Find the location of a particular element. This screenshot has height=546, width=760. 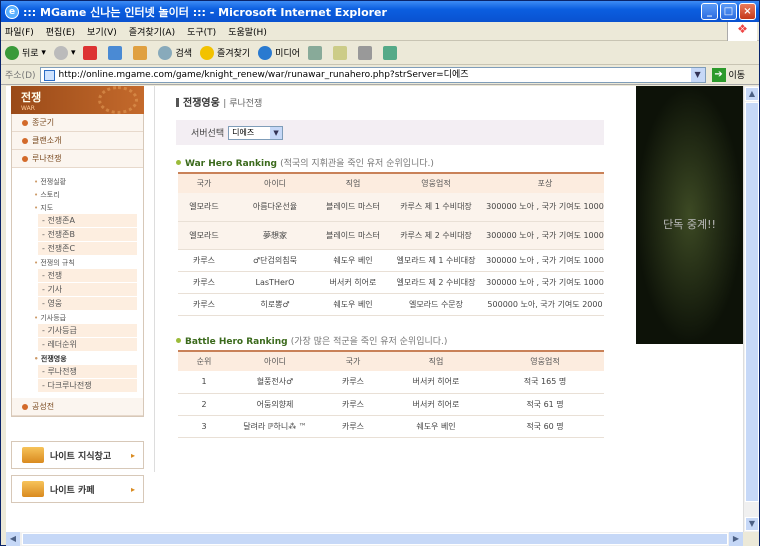

back-button: 뒤로 ▾ is located at coordinates (25, 52).